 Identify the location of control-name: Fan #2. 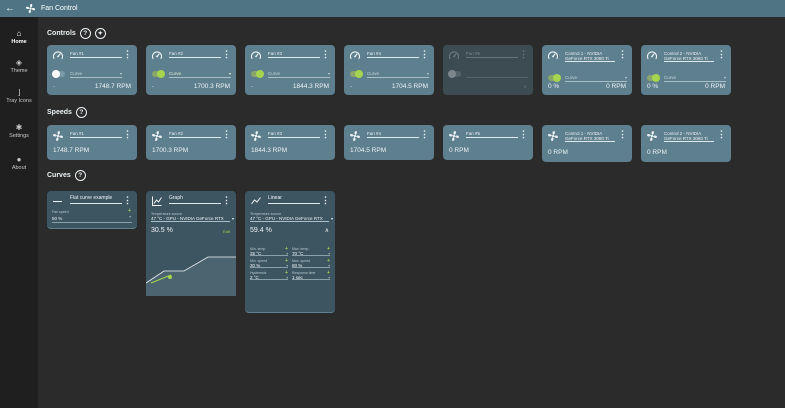
(176, 53).